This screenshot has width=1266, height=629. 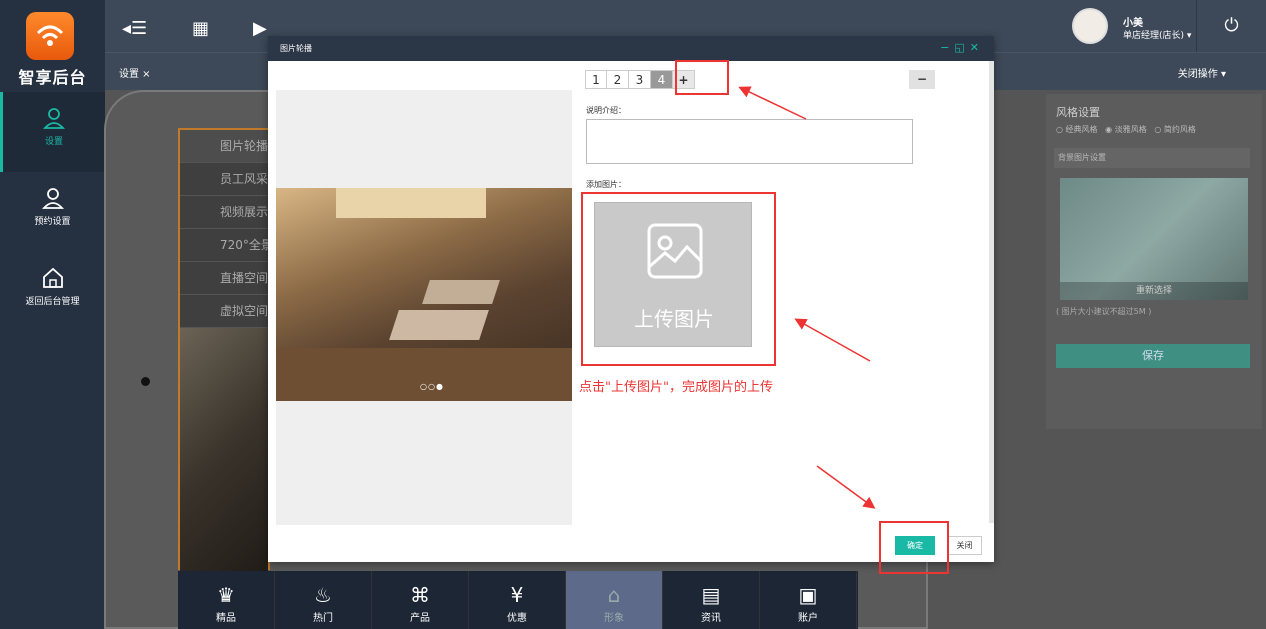 What do you see at coordinates (224, 179) in the screenshot?
I see `menu-item: 员工风采` at bounding box center [224, 179].